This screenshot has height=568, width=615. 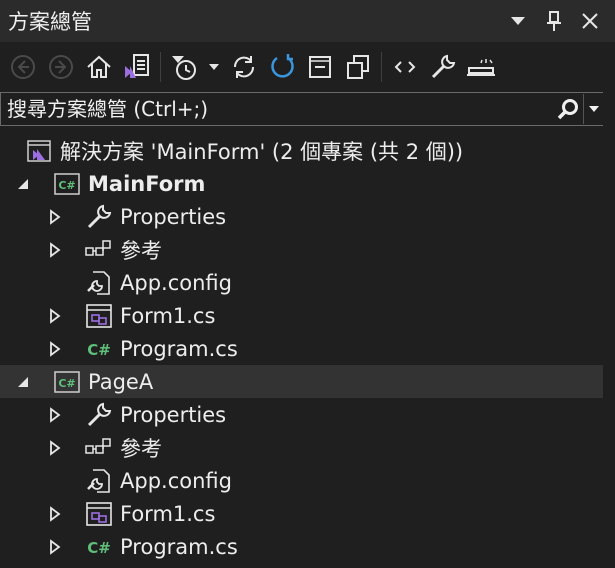 I want to click on back-icon, so click(x=23, y=67).